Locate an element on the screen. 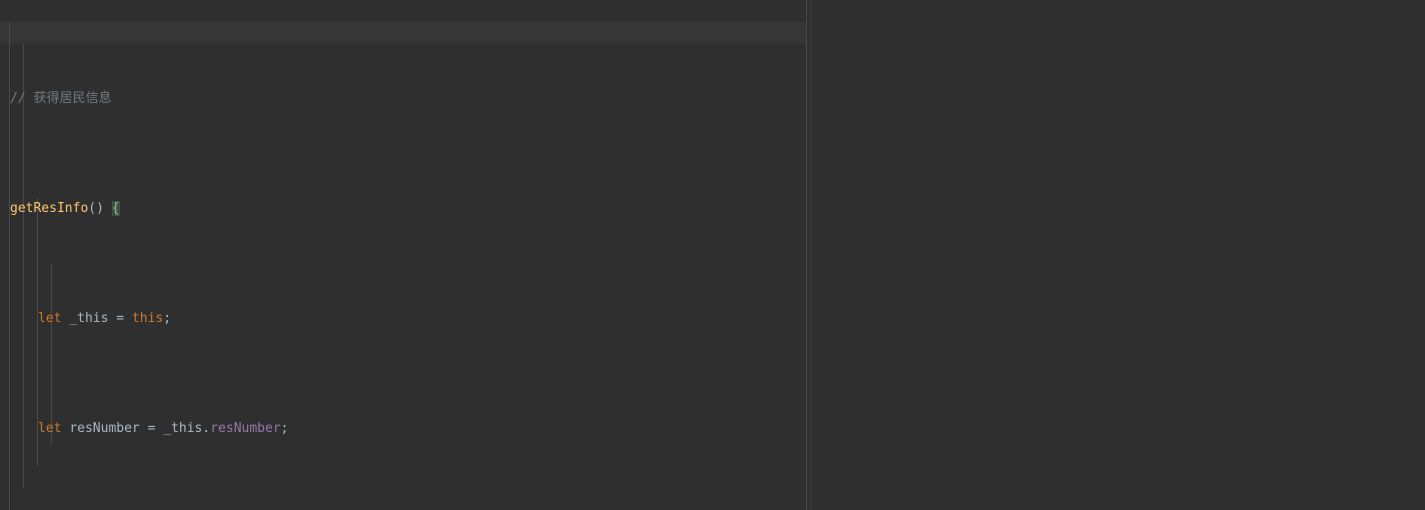 The image size is (1425, 510). code-line: getResInfo() { is located at coordinates (712, 209).